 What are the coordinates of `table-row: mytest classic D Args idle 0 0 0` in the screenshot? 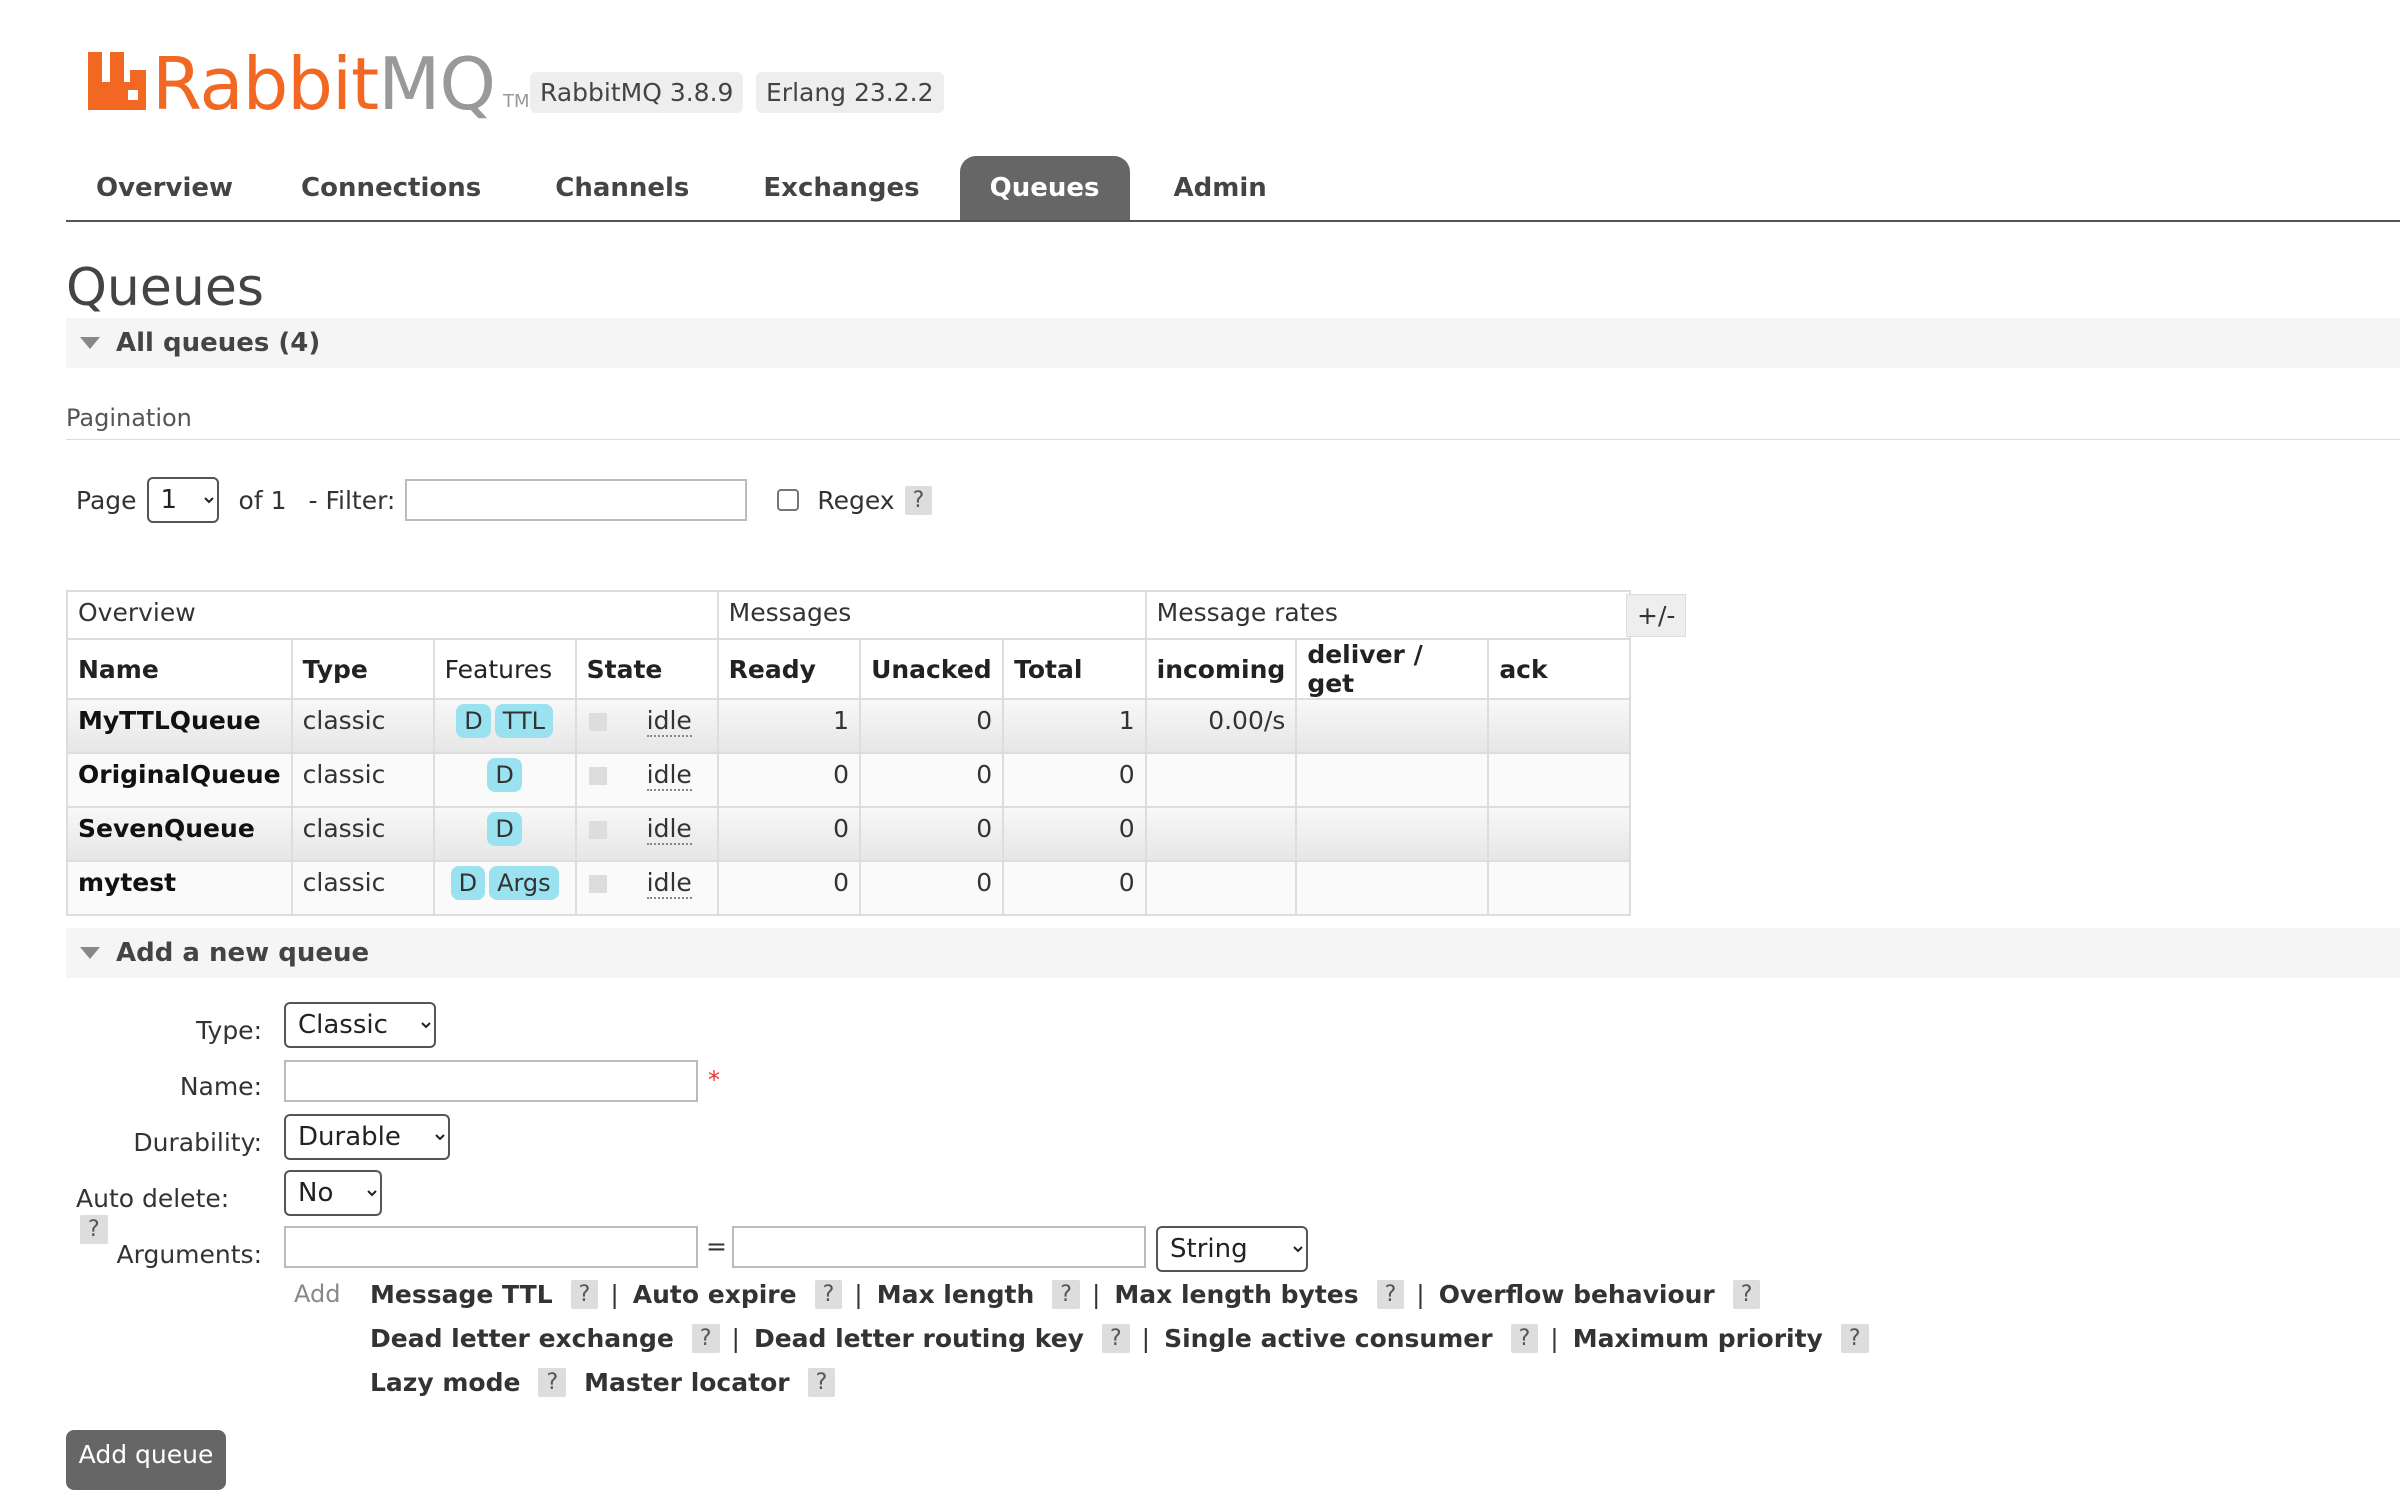 It's located at (849, 888).